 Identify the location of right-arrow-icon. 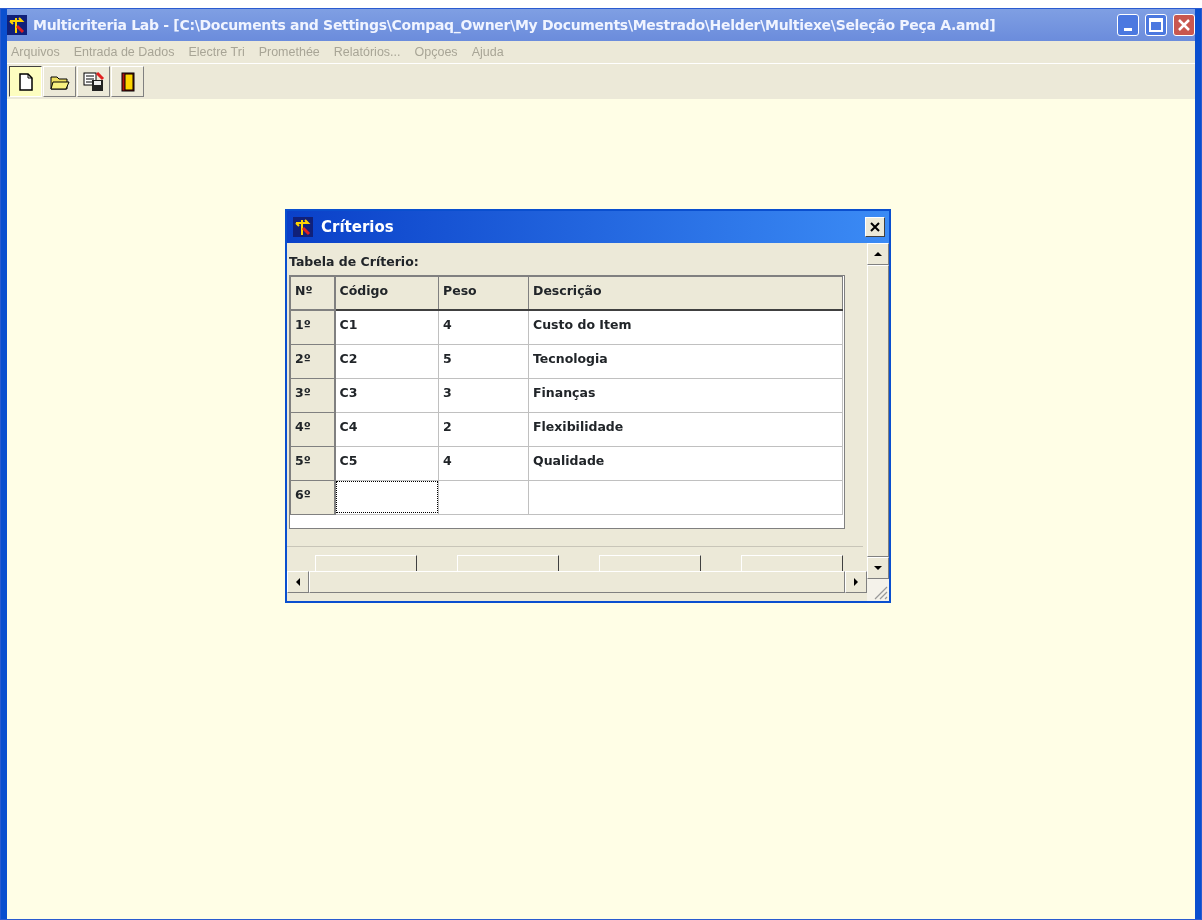
(856, 581).